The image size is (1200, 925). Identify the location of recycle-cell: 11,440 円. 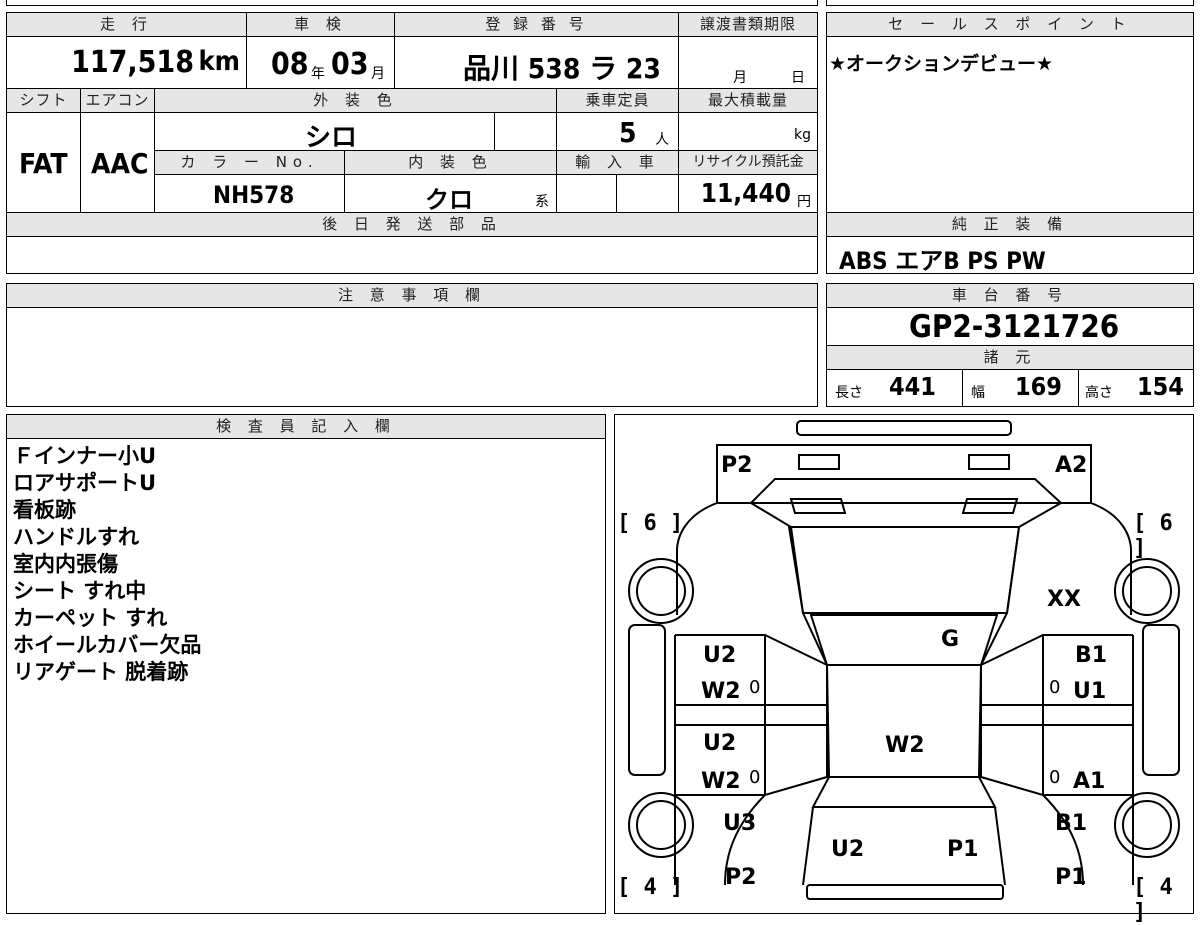
(748, 194).